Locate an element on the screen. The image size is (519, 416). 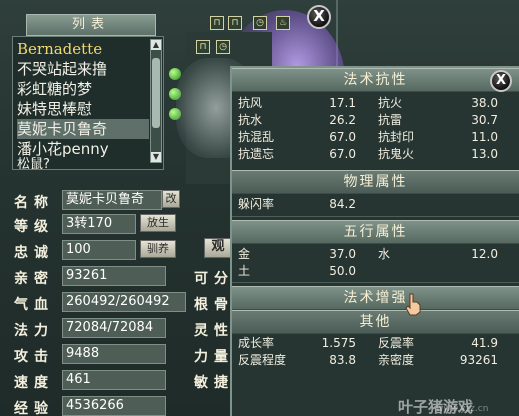
dodge-label: 躲闪率 is located at coordinates (256, 204).